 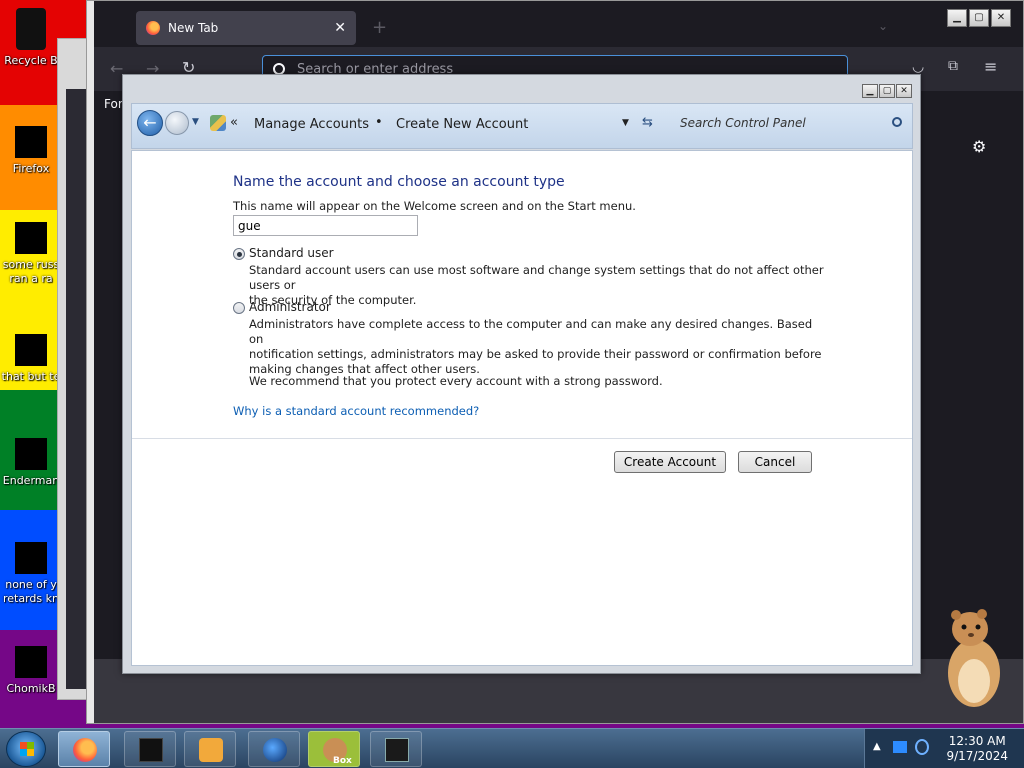 I want to click on create-account-button: Create Account, so click(x=670, y=462).